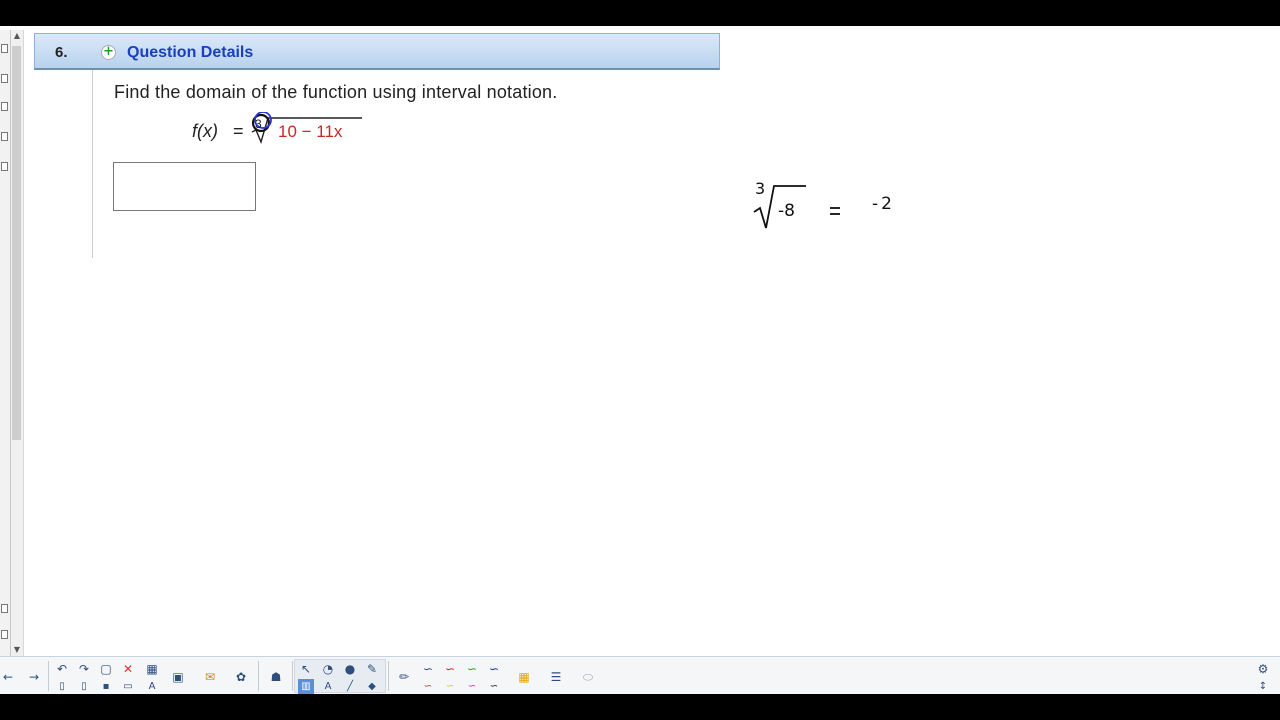 This screenshot has width=1280, height=720. I want to click on table-icon: ▦, so click(152, 669).